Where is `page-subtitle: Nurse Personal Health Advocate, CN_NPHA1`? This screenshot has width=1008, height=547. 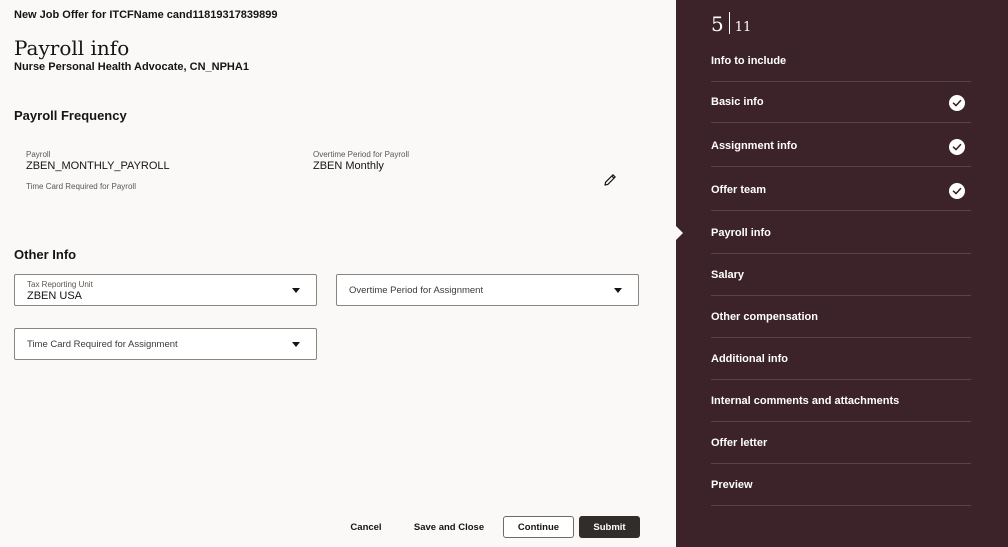
page-subtitle: Nurse Personal Health Advocate, CN_NPHA1 is located at coordinates (131, 67).